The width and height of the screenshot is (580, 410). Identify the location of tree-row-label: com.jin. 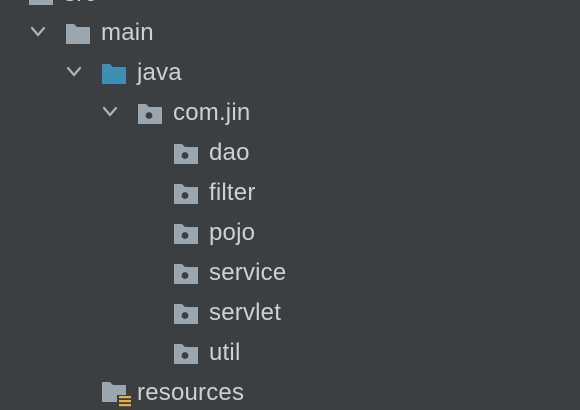
(212, 112).